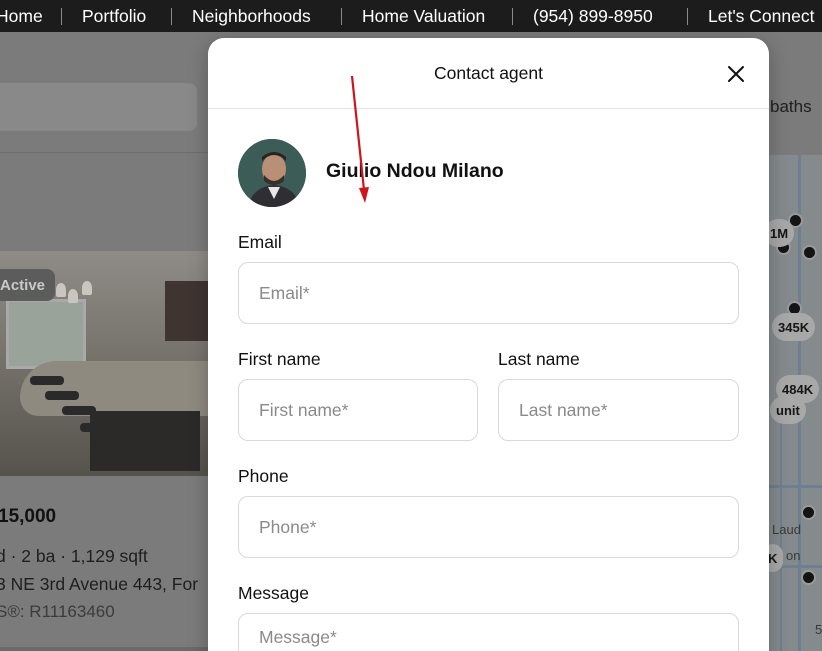 The height and width of the screenshot is (651, 822). What do you see at coordinates (263, 476) in the screenshot?
I see `phone-label: Phone` at bounding box center [263, 476].